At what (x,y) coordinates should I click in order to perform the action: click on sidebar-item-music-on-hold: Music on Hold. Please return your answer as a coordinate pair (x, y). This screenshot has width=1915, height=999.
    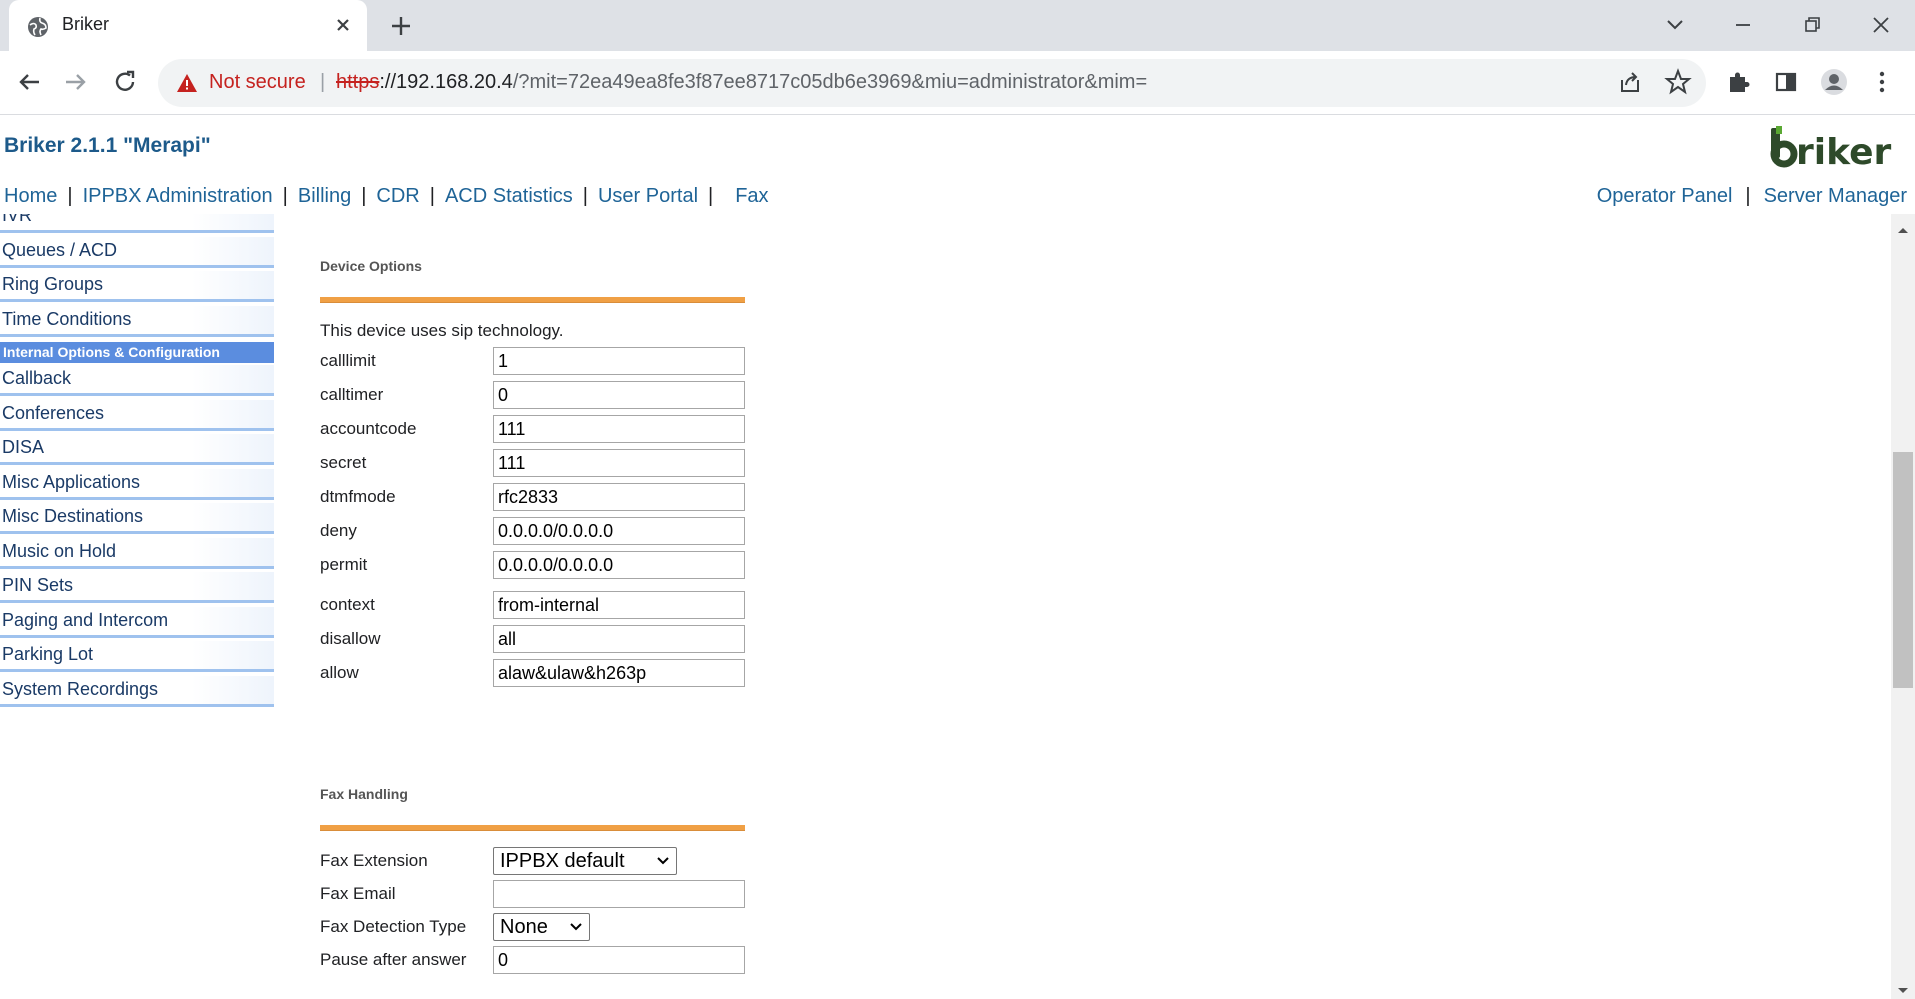
    Looking at the image, I should click on (137, 553).